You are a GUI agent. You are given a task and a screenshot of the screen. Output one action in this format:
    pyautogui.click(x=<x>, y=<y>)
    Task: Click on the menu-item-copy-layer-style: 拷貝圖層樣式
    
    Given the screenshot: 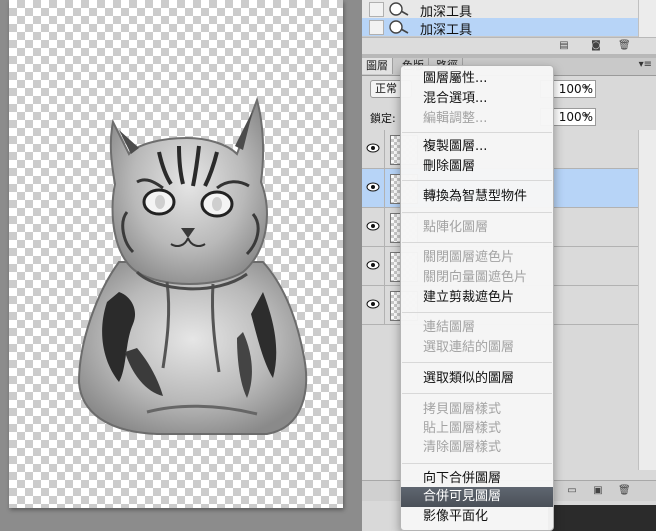 What is the action you would take?
    pyautogui.click(x=462, y=409)
    